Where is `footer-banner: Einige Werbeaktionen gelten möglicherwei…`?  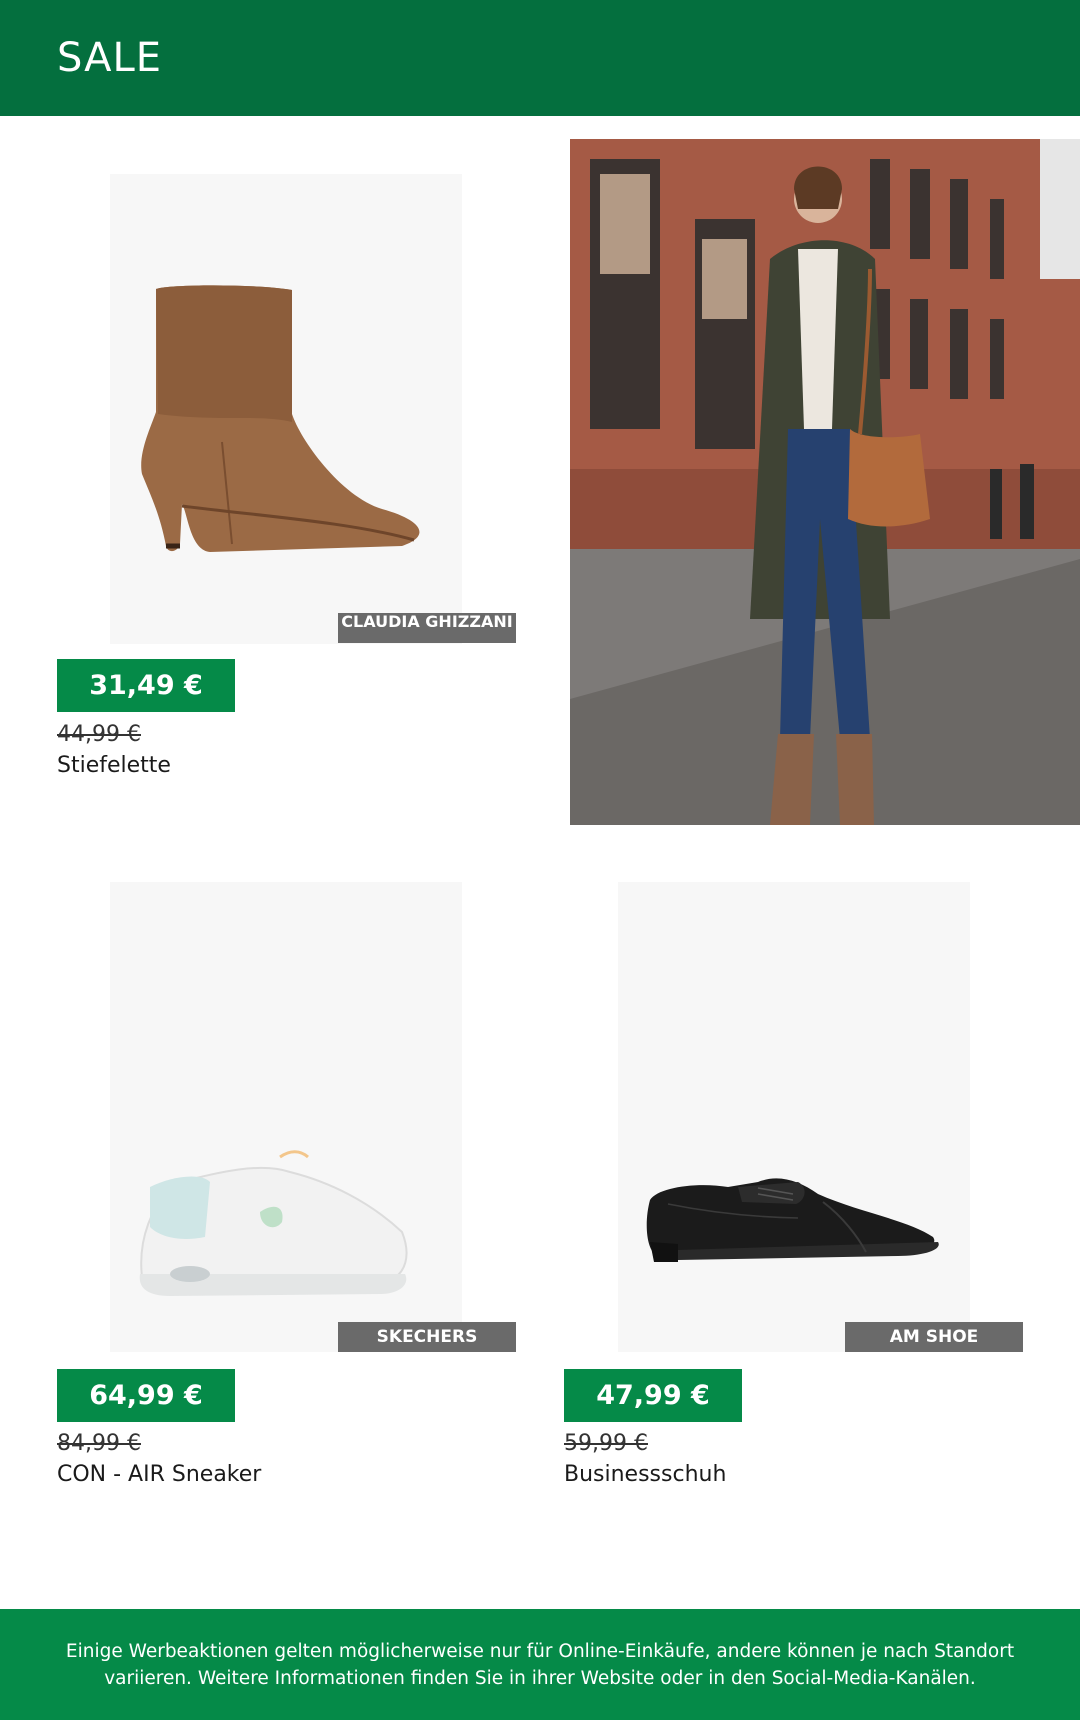 footer-banner: Einige Werbeaktionen gelten möglicherwei… is located at coordinates (540, 1664).